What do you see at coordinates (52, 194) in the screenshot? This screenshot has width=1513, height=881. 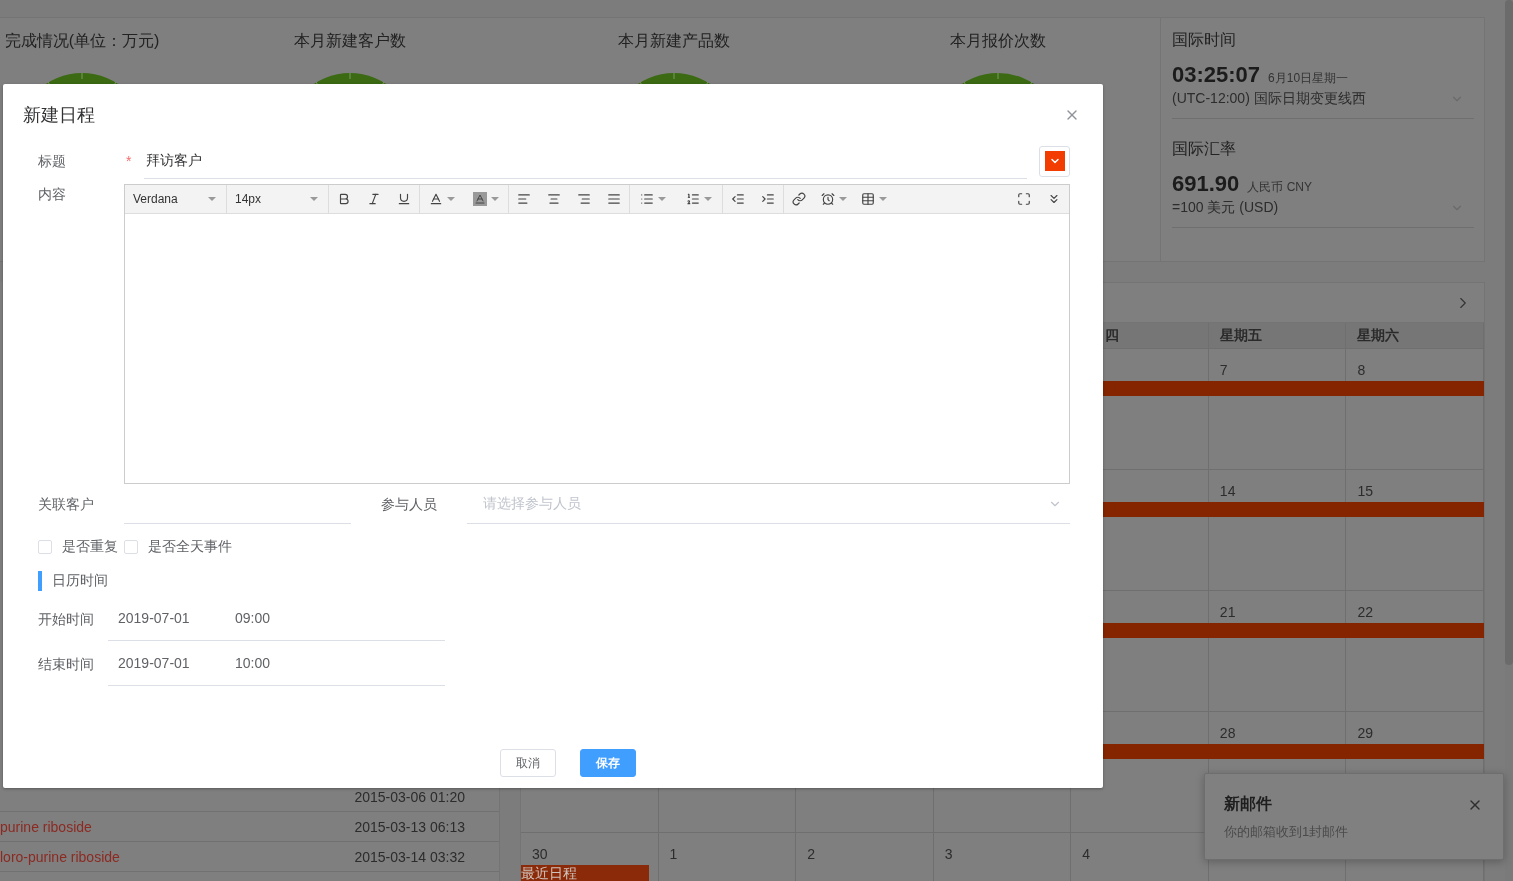 I see `field-label: 内容` at bounding box center [52, 194].